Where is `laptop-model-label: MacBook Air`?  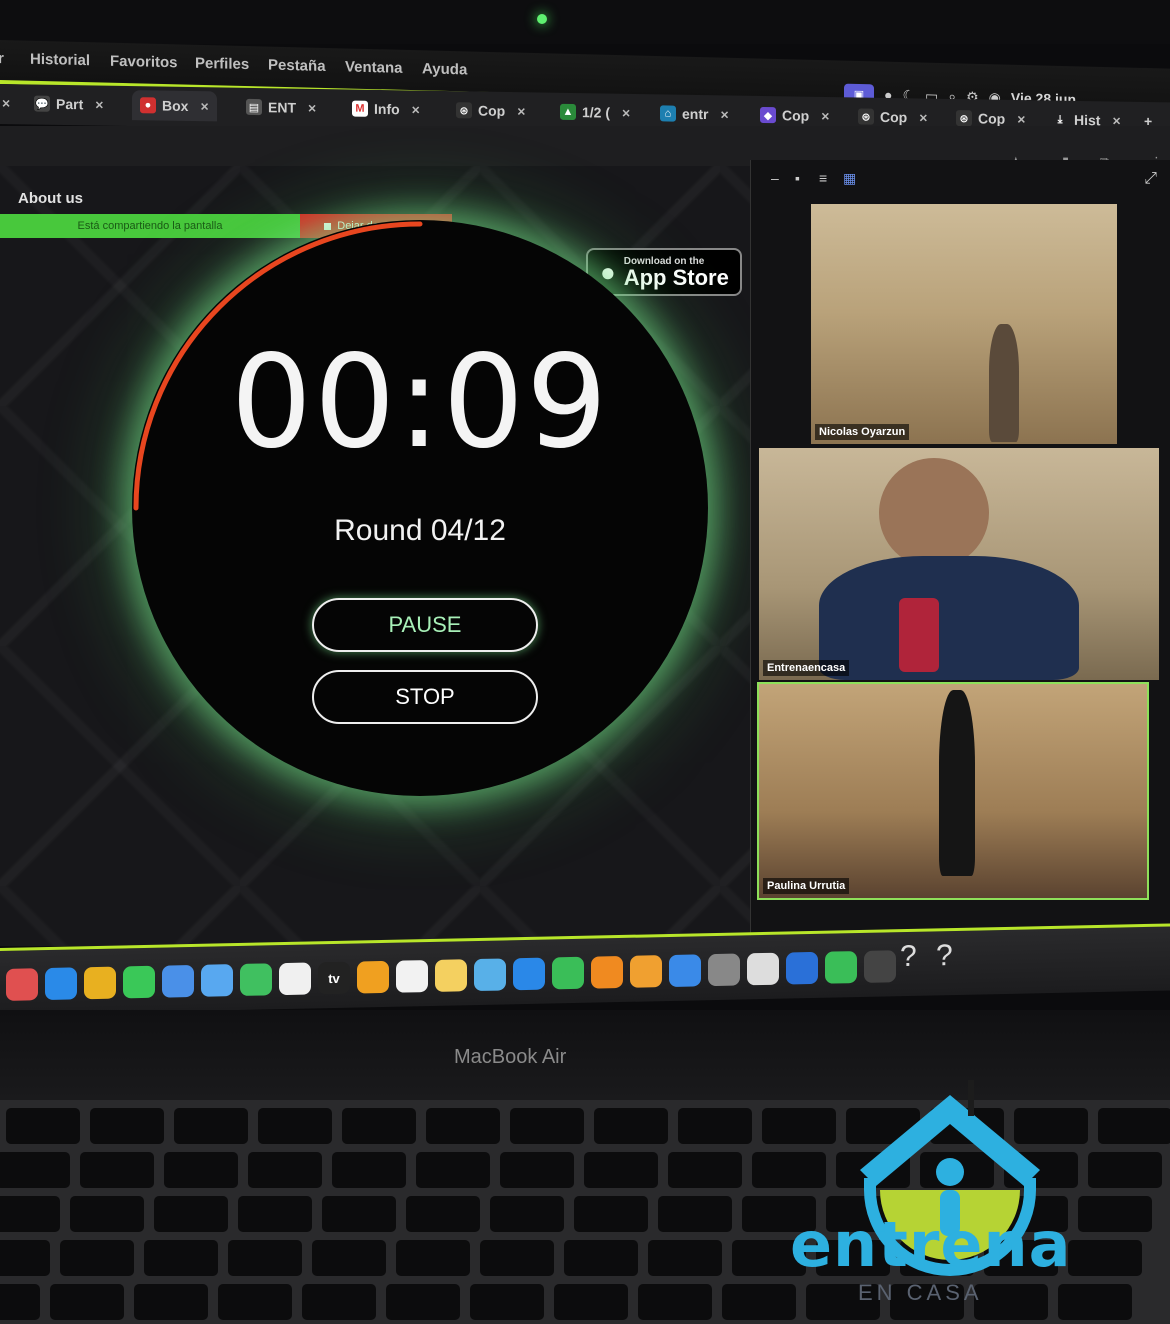 laptop-model-label: MacBook Air is located at coordinates (510, 1057).